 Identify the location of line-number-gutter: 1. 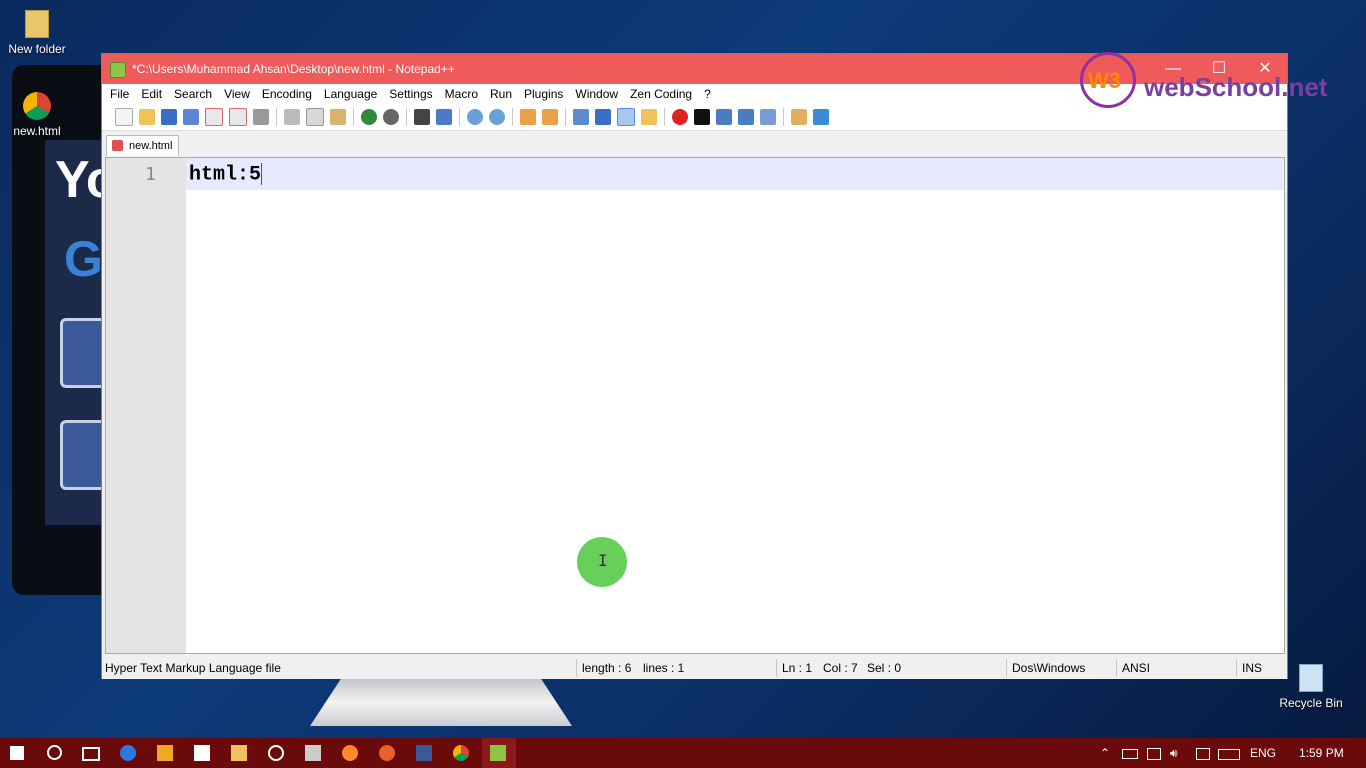
(146, 405).